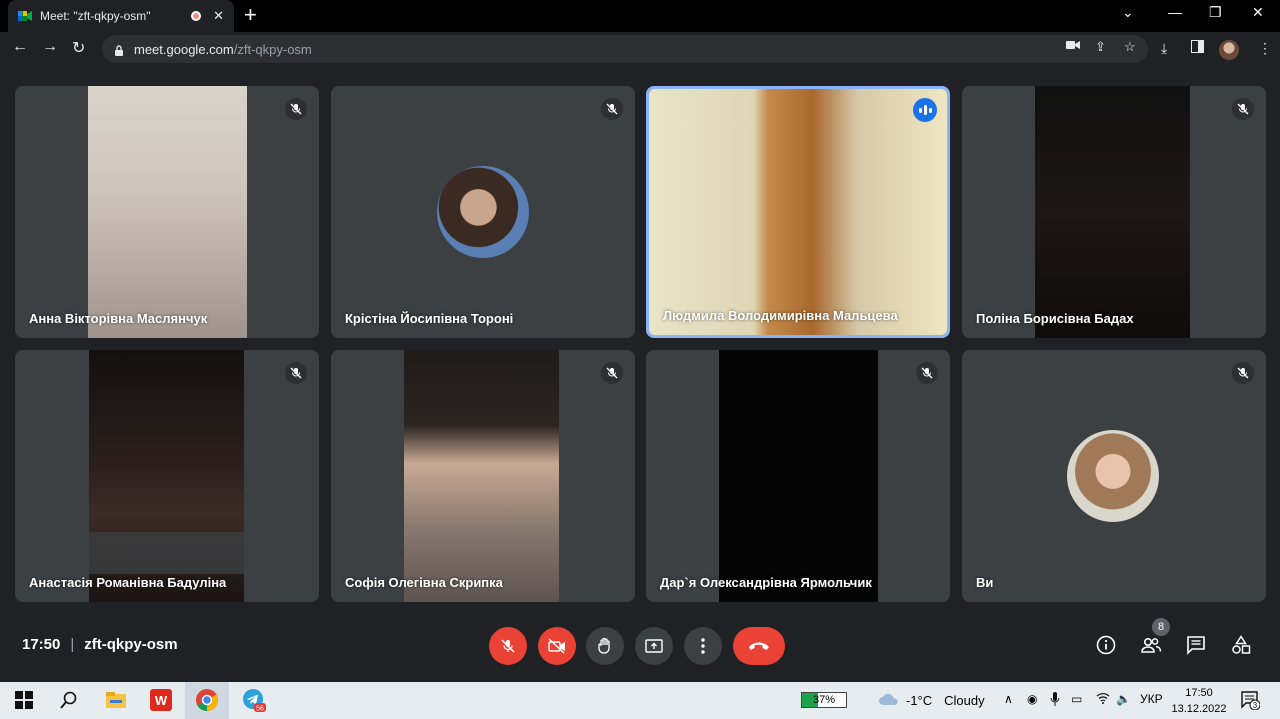  I want to click on back-icon: ←, so click(20, 47).